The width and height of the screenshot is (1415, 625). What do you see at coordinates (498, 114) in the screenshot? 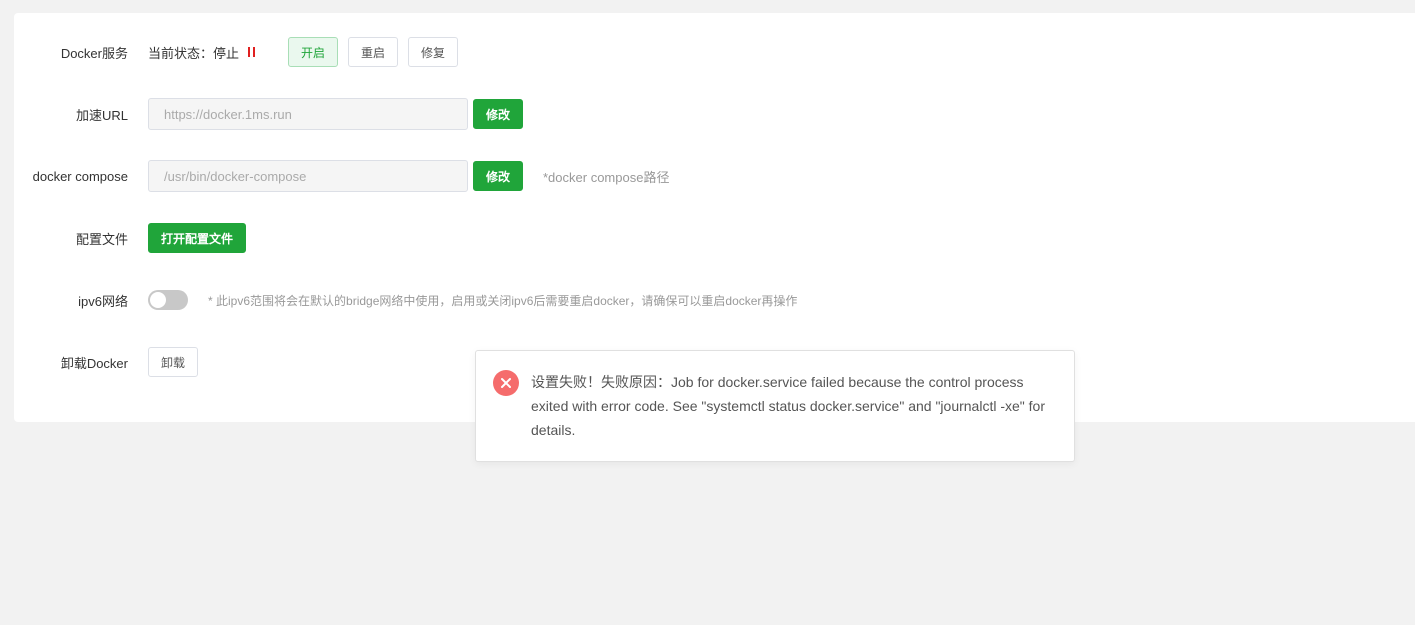
I see `mirror-modify-button: 修改` at bounding box center [498, 114].